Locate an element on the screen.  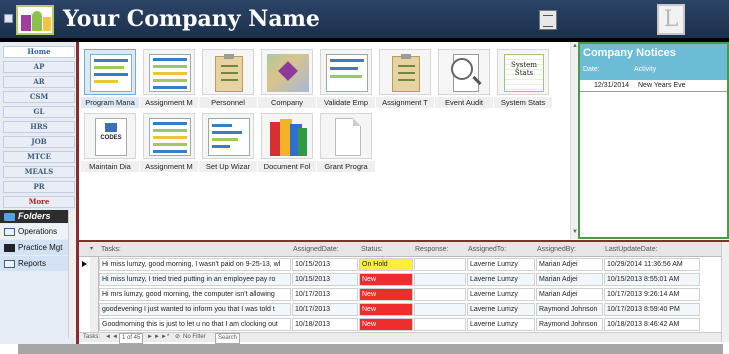
select-all-icon: ▾ is located at coordinates (91, 248).